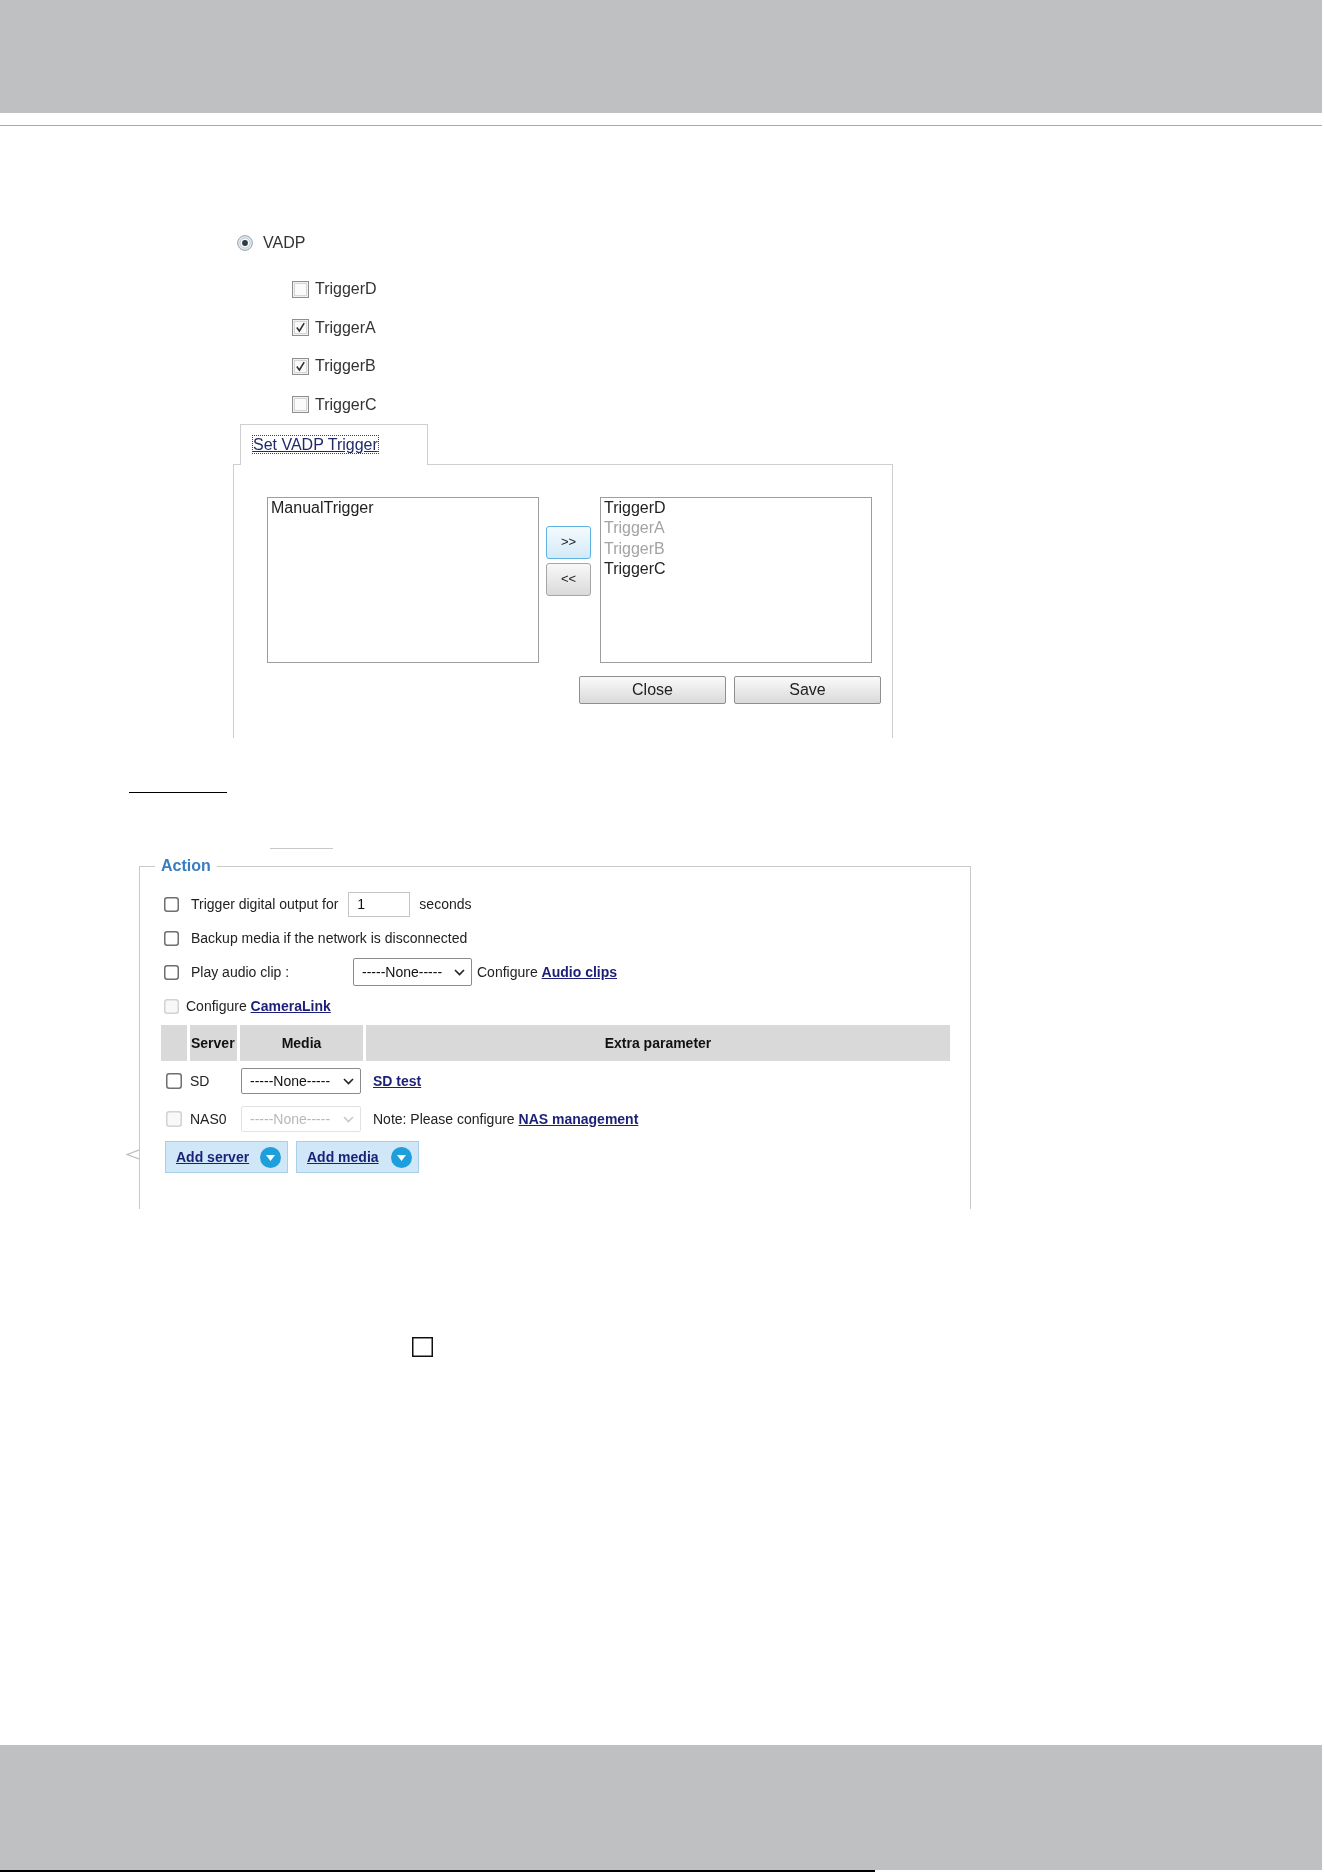  Describe the element at coordinates (737, 569) in the screenshot. I see `list-option: TriggerC` at that location.